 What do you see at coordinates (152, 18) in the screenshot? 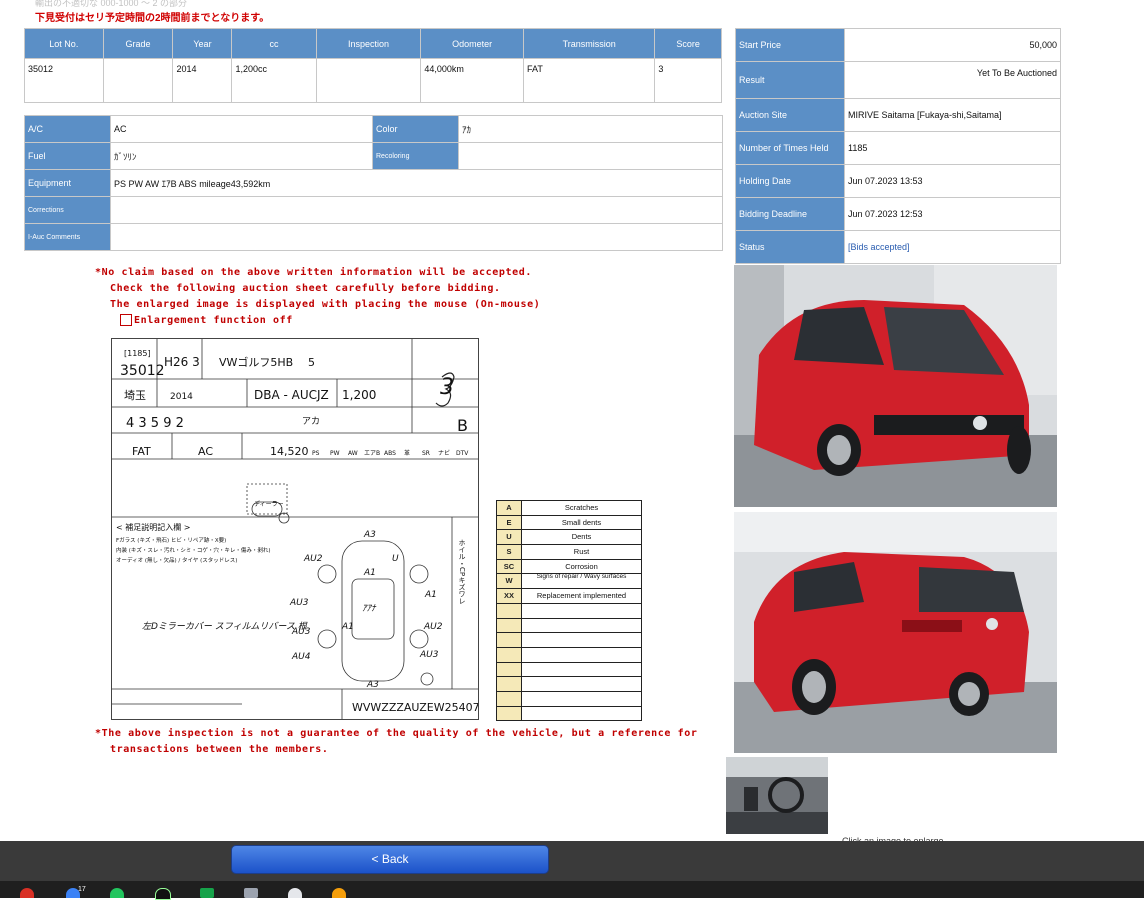
I see `inspection-deadline-note: 下見受付はセリ予定時間の2時間前までとなります。` at bounding box center [152, 18].